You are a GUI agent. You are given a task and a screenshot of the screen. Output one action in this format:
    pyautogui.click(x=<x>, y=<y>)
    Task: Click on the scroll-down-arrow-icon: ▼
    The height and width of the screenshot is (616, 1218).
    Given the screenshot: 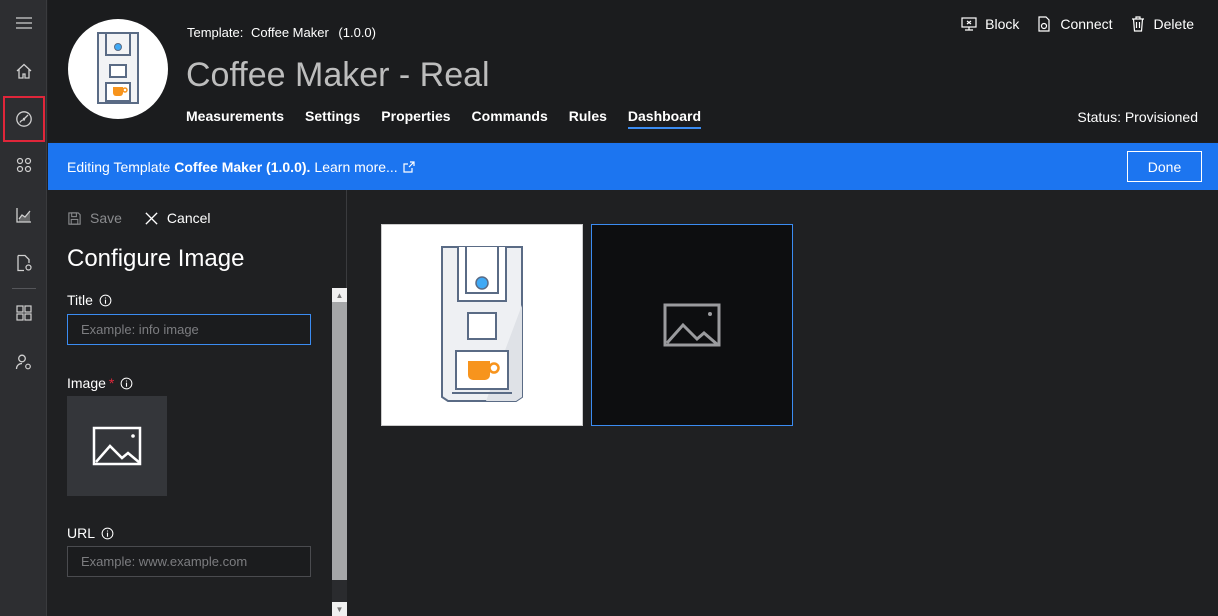 What is the action you would take?
    pyautogui.click(x=339, y=609)
    